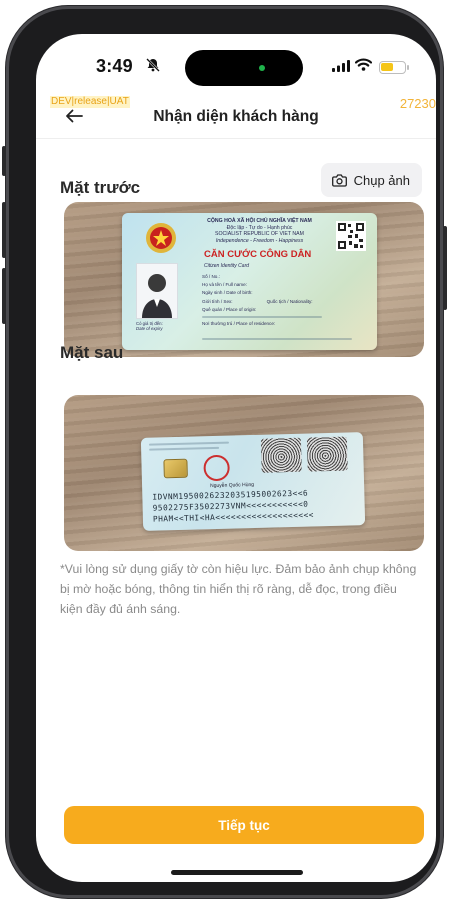 The width and height of the screenshot is (449, 902). Describe the element at coordinates (289, 301) in the screenshot. I see `card-field-nationality: Quốc tịch / Nationality:` at that location.